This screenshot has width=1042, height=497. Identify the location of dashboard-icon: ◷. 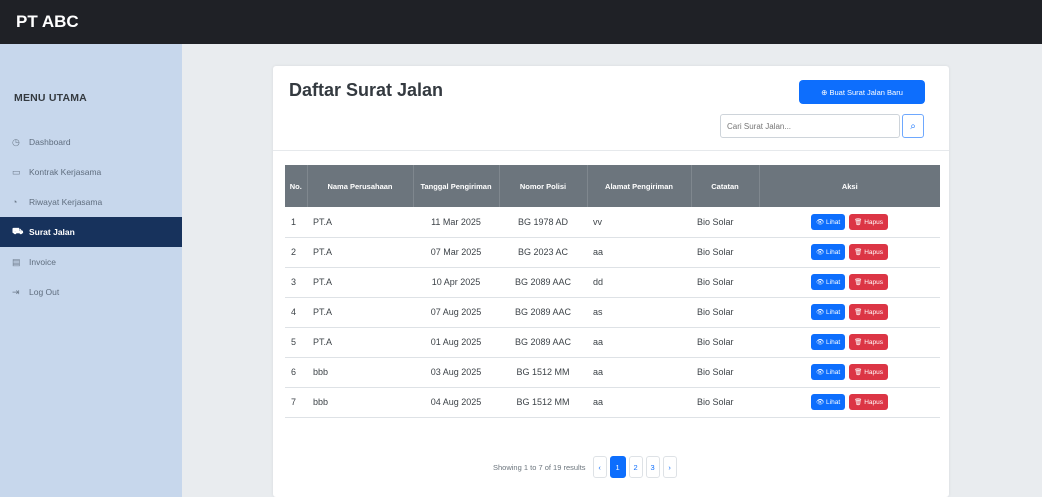
(16, 141).